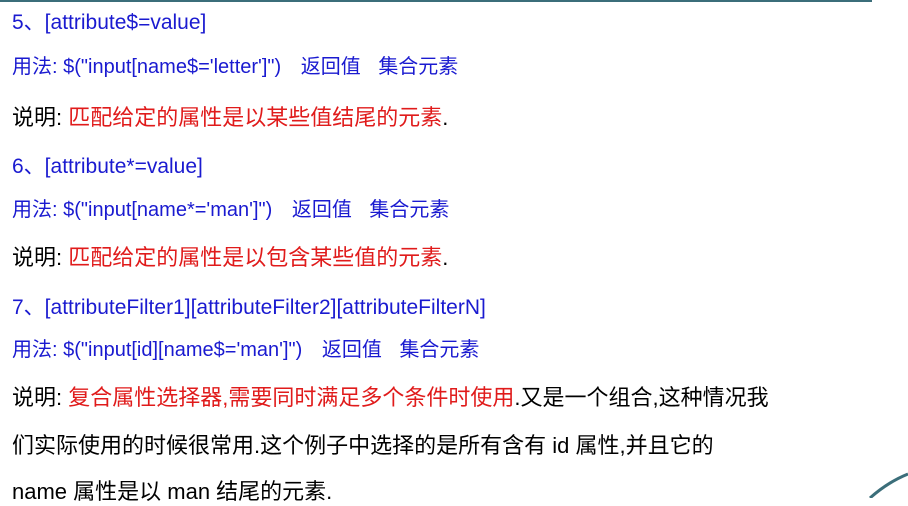 This screenshot has width=908, height=506. What do you see at coordinates (363, 445) in the screenshot?
I see `desc-7-line2: 们实际使用的时候很常用.这个例子中选择的是所有含有 id 属性,并且它的` at bounding box center [363, 445].